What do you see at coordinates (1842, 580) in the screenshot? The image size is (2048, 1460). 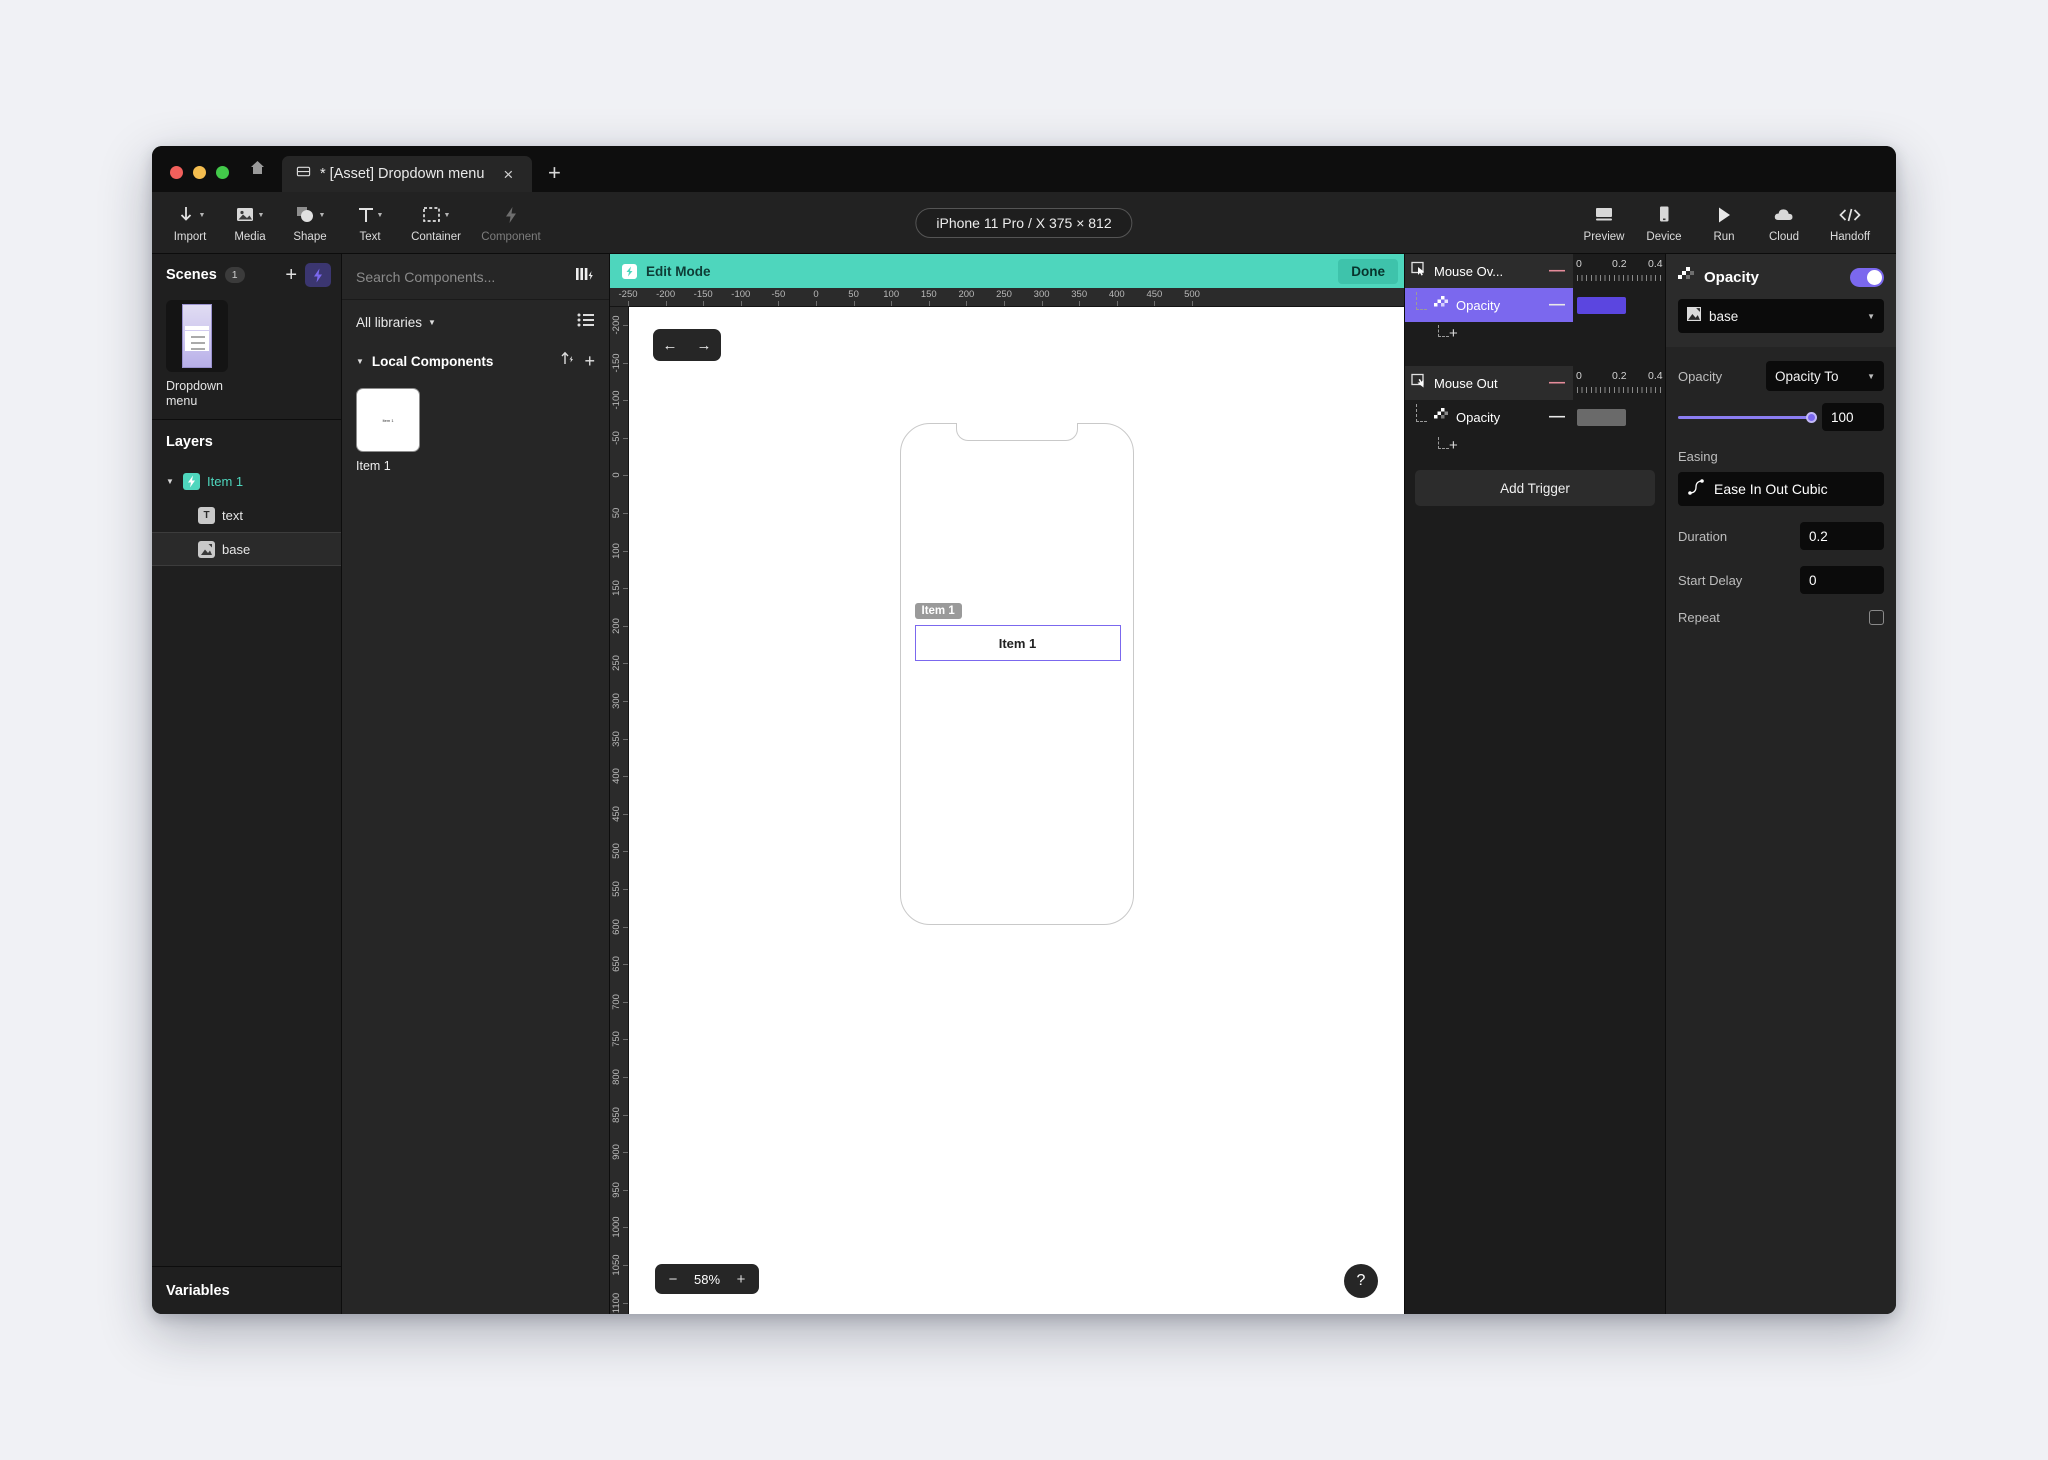 I see `start-delay-field: 0` at bounding box center [1842, 580].